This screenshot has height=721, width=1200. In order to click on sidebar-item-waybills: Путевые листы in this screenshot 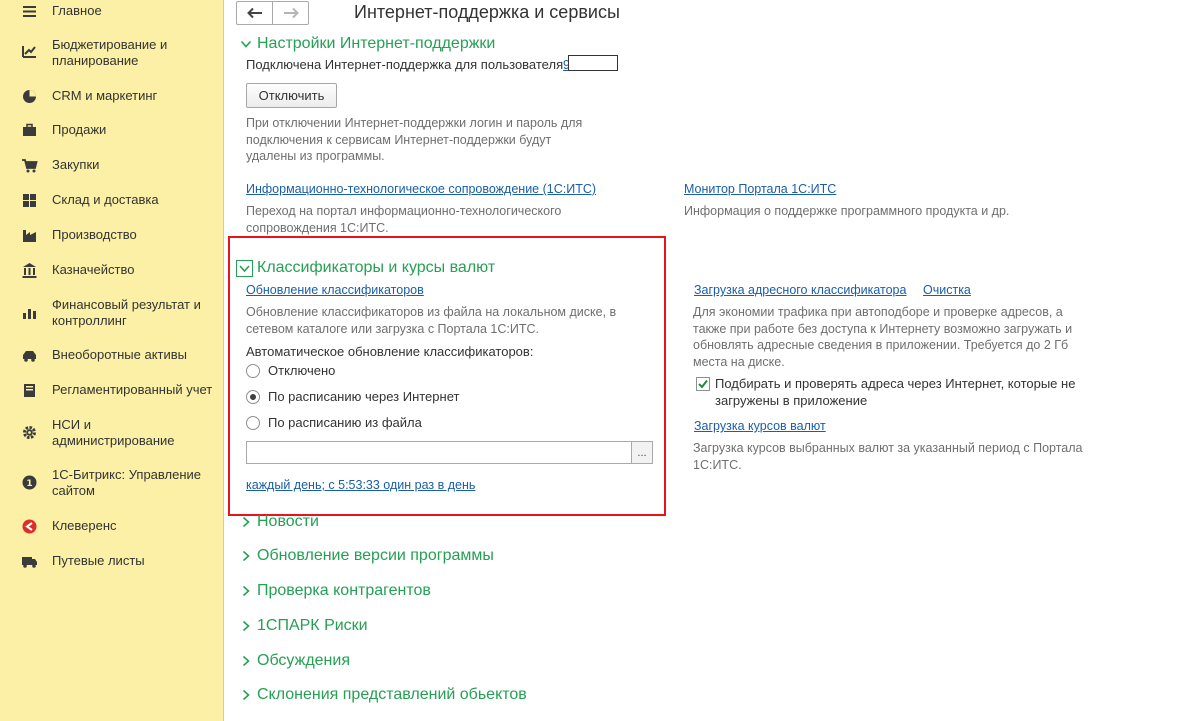, I will do `click(112, 563)`.